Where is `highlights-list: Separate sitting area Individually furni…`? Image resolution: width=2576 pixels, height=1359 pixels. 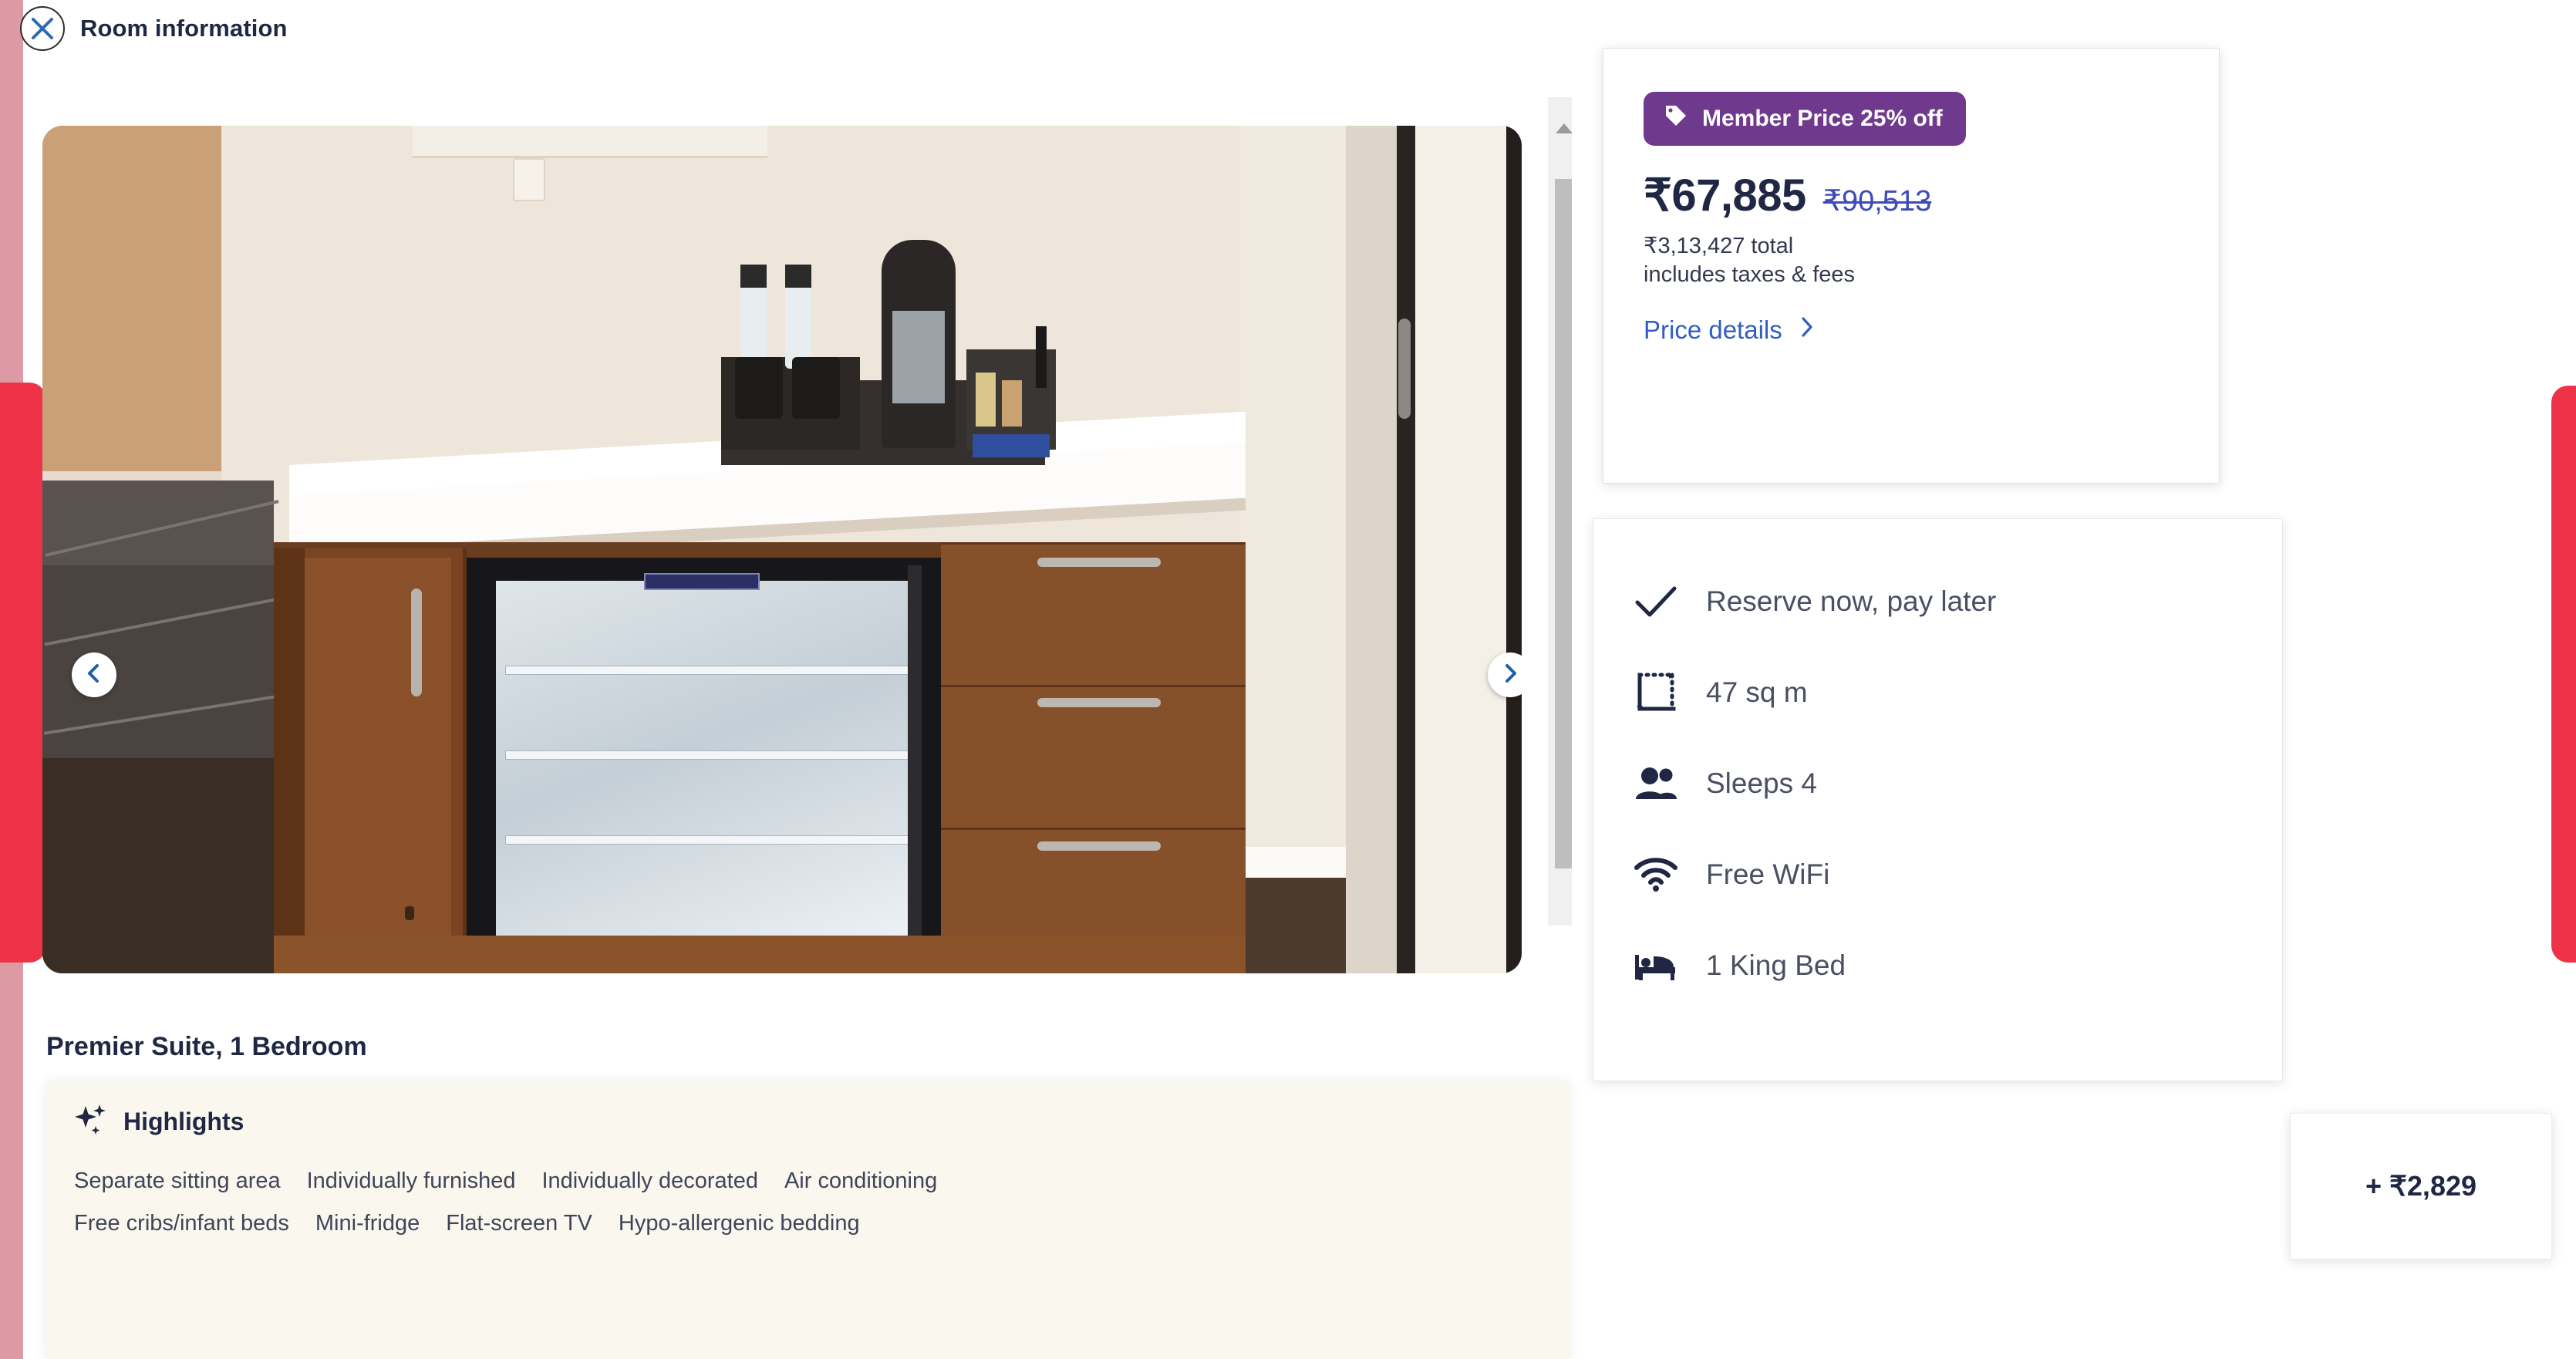 highlights-list: Separate sitting area Individually furni… is located at coordinates (808, 1202).